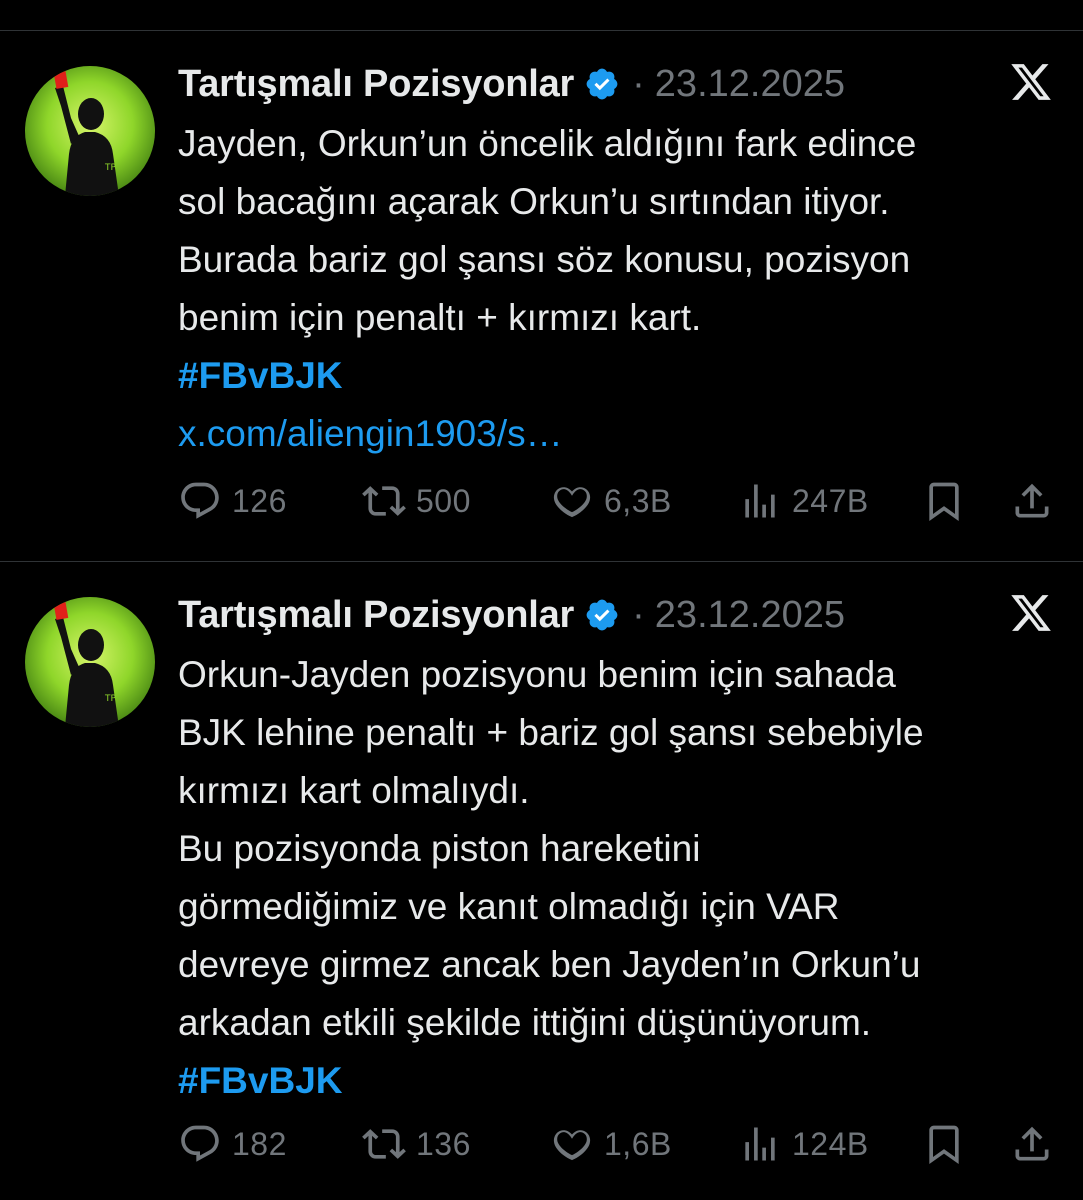 This screenshot has width=1083, height=1200. I want to click on tweet-divider, so click(541, 561).